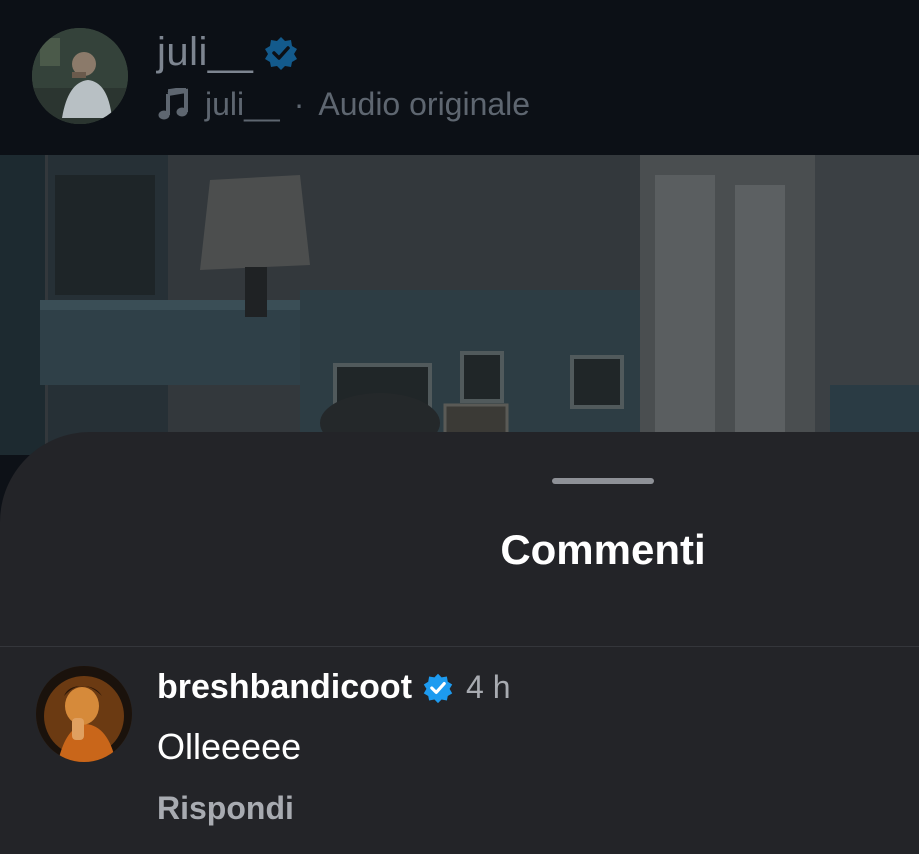 The height and width of the screenshot is (854, 919). I want to click on comment-header: breshbandicoot 4 h, so click(334, 687).